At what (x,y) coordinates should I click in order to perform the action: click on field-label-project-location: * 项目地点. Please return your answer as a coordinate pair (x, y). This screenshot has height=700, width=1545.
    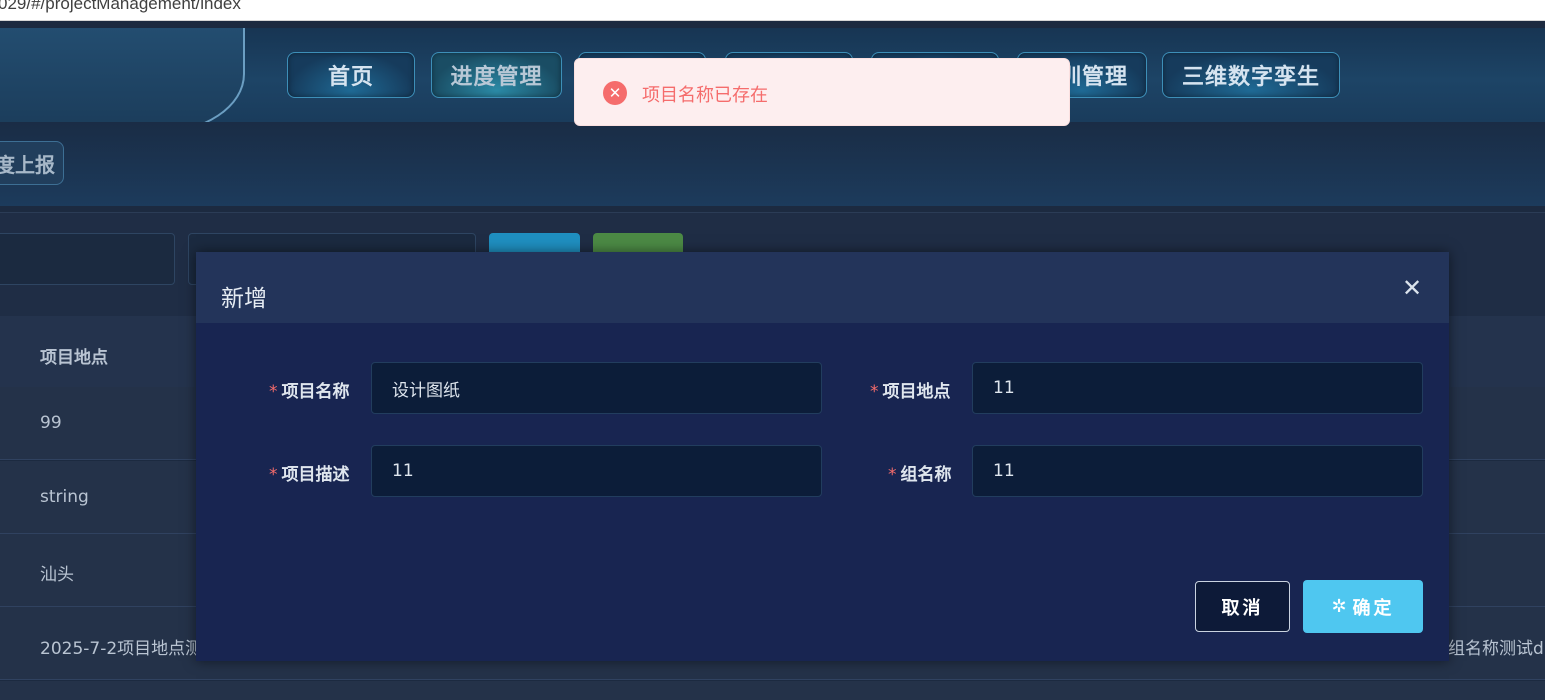
    Looking at the image, I should click on (910, 389).